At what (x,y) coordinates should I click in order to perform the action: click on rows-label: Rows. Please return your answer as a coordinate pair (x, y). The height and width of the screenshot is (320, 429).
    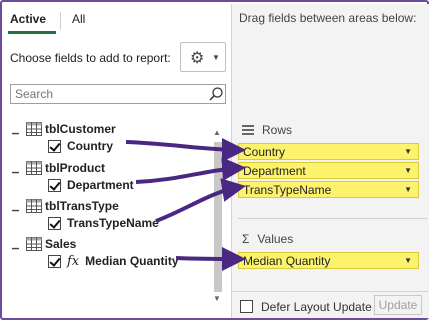
    Looking at the image, I should click on (277, 130).